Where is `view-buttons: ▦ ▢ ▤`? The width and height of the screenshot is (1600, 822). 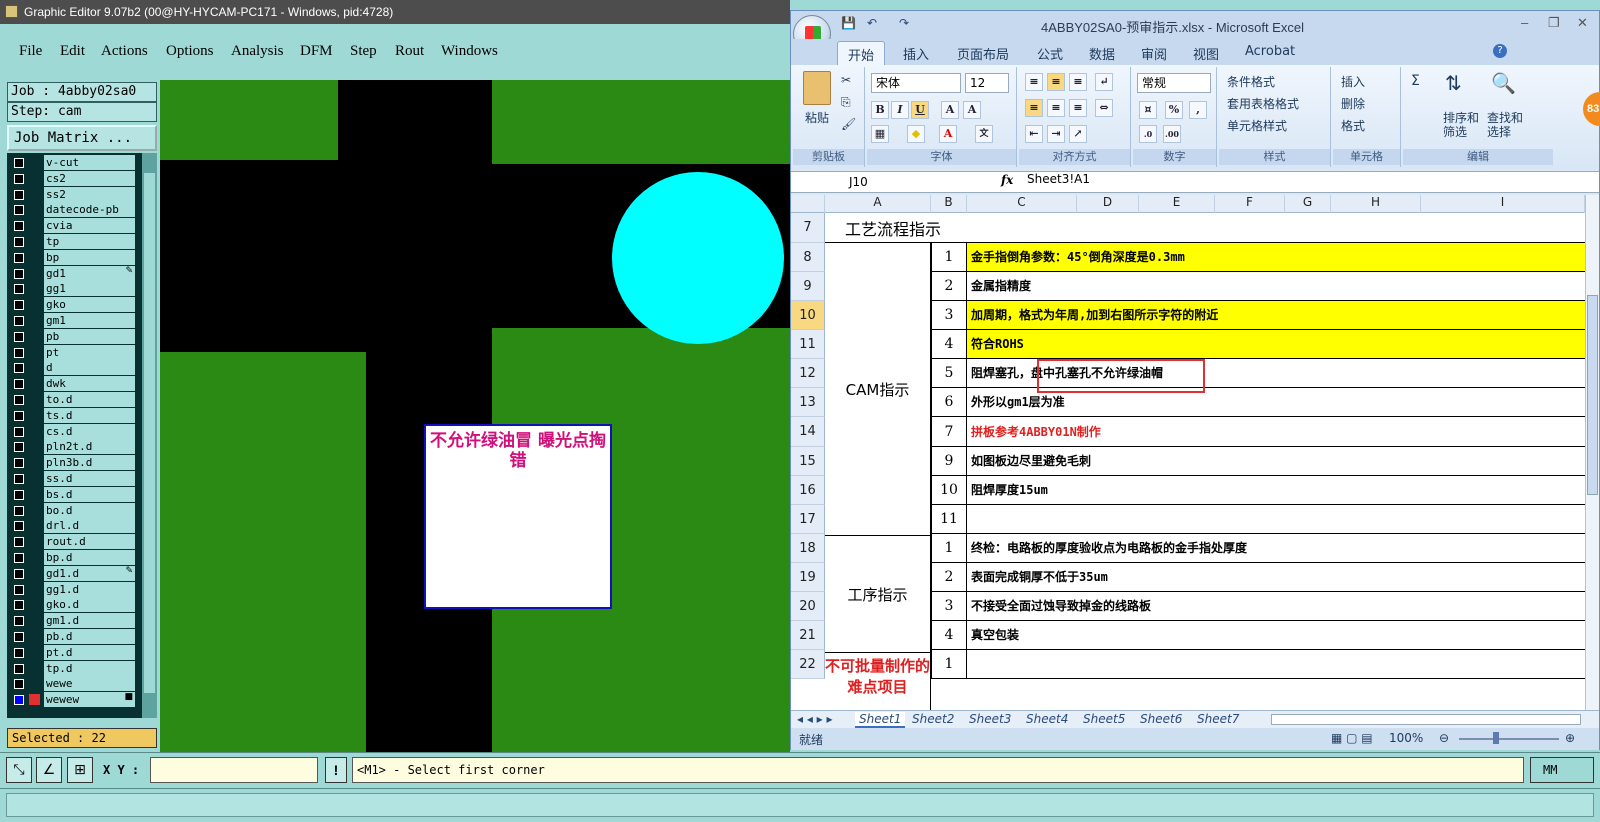
view-buttons: ▦ ▢ ▤ is located at coordinates (1352, 738).